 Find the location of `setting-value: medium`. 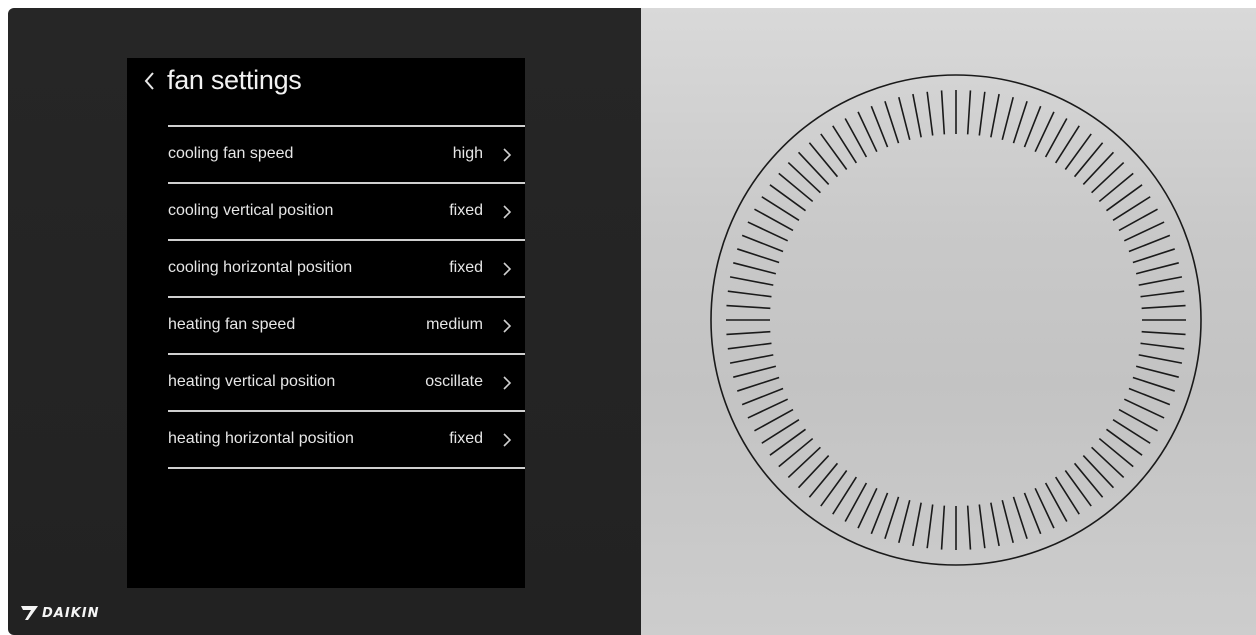

setting-value: medium is located at coordinates (454, 324).